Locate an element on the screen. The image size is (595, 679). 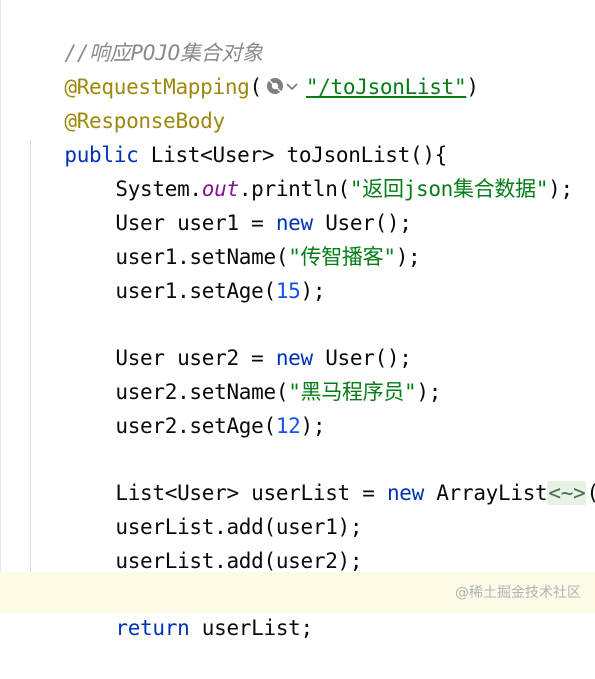
println-end: ); is located at coordinates (560, 189).